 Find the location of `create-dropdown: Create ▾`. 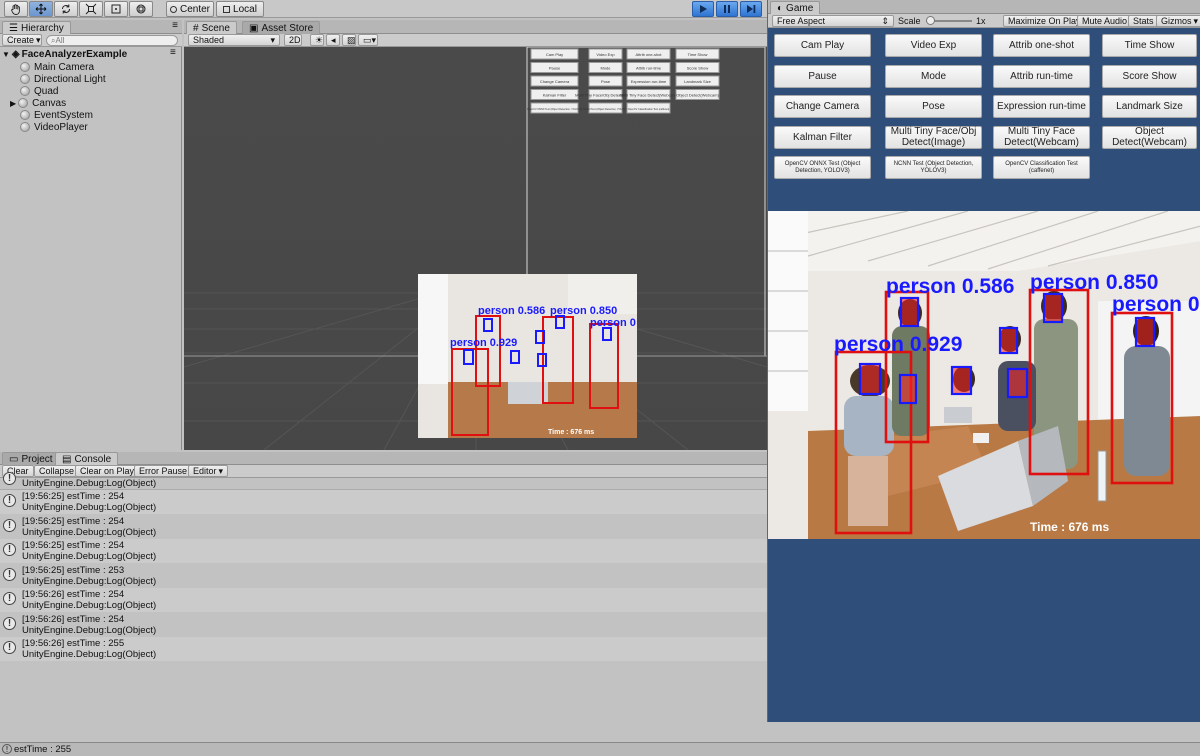

create-dropdown: Create ▾ is located at coordinates (22, 40).